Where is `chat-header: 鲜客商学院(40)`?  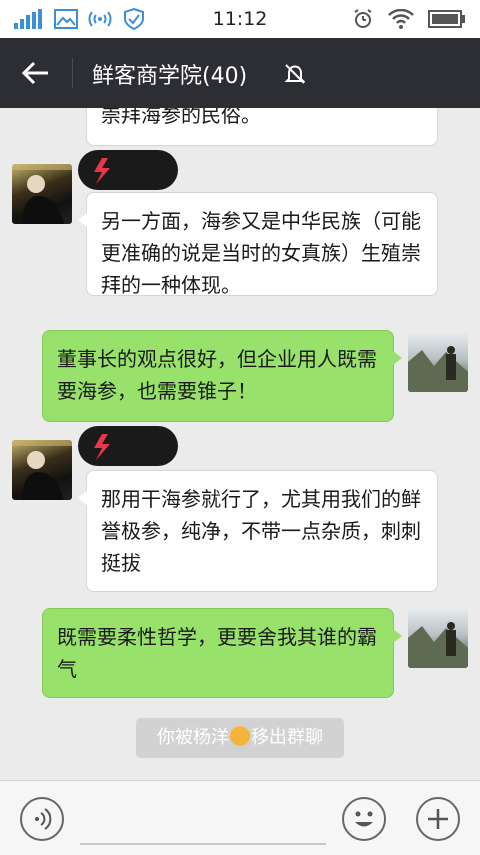
chat-header: 鲜客商学院(40) is located at coordinates (240, 73).